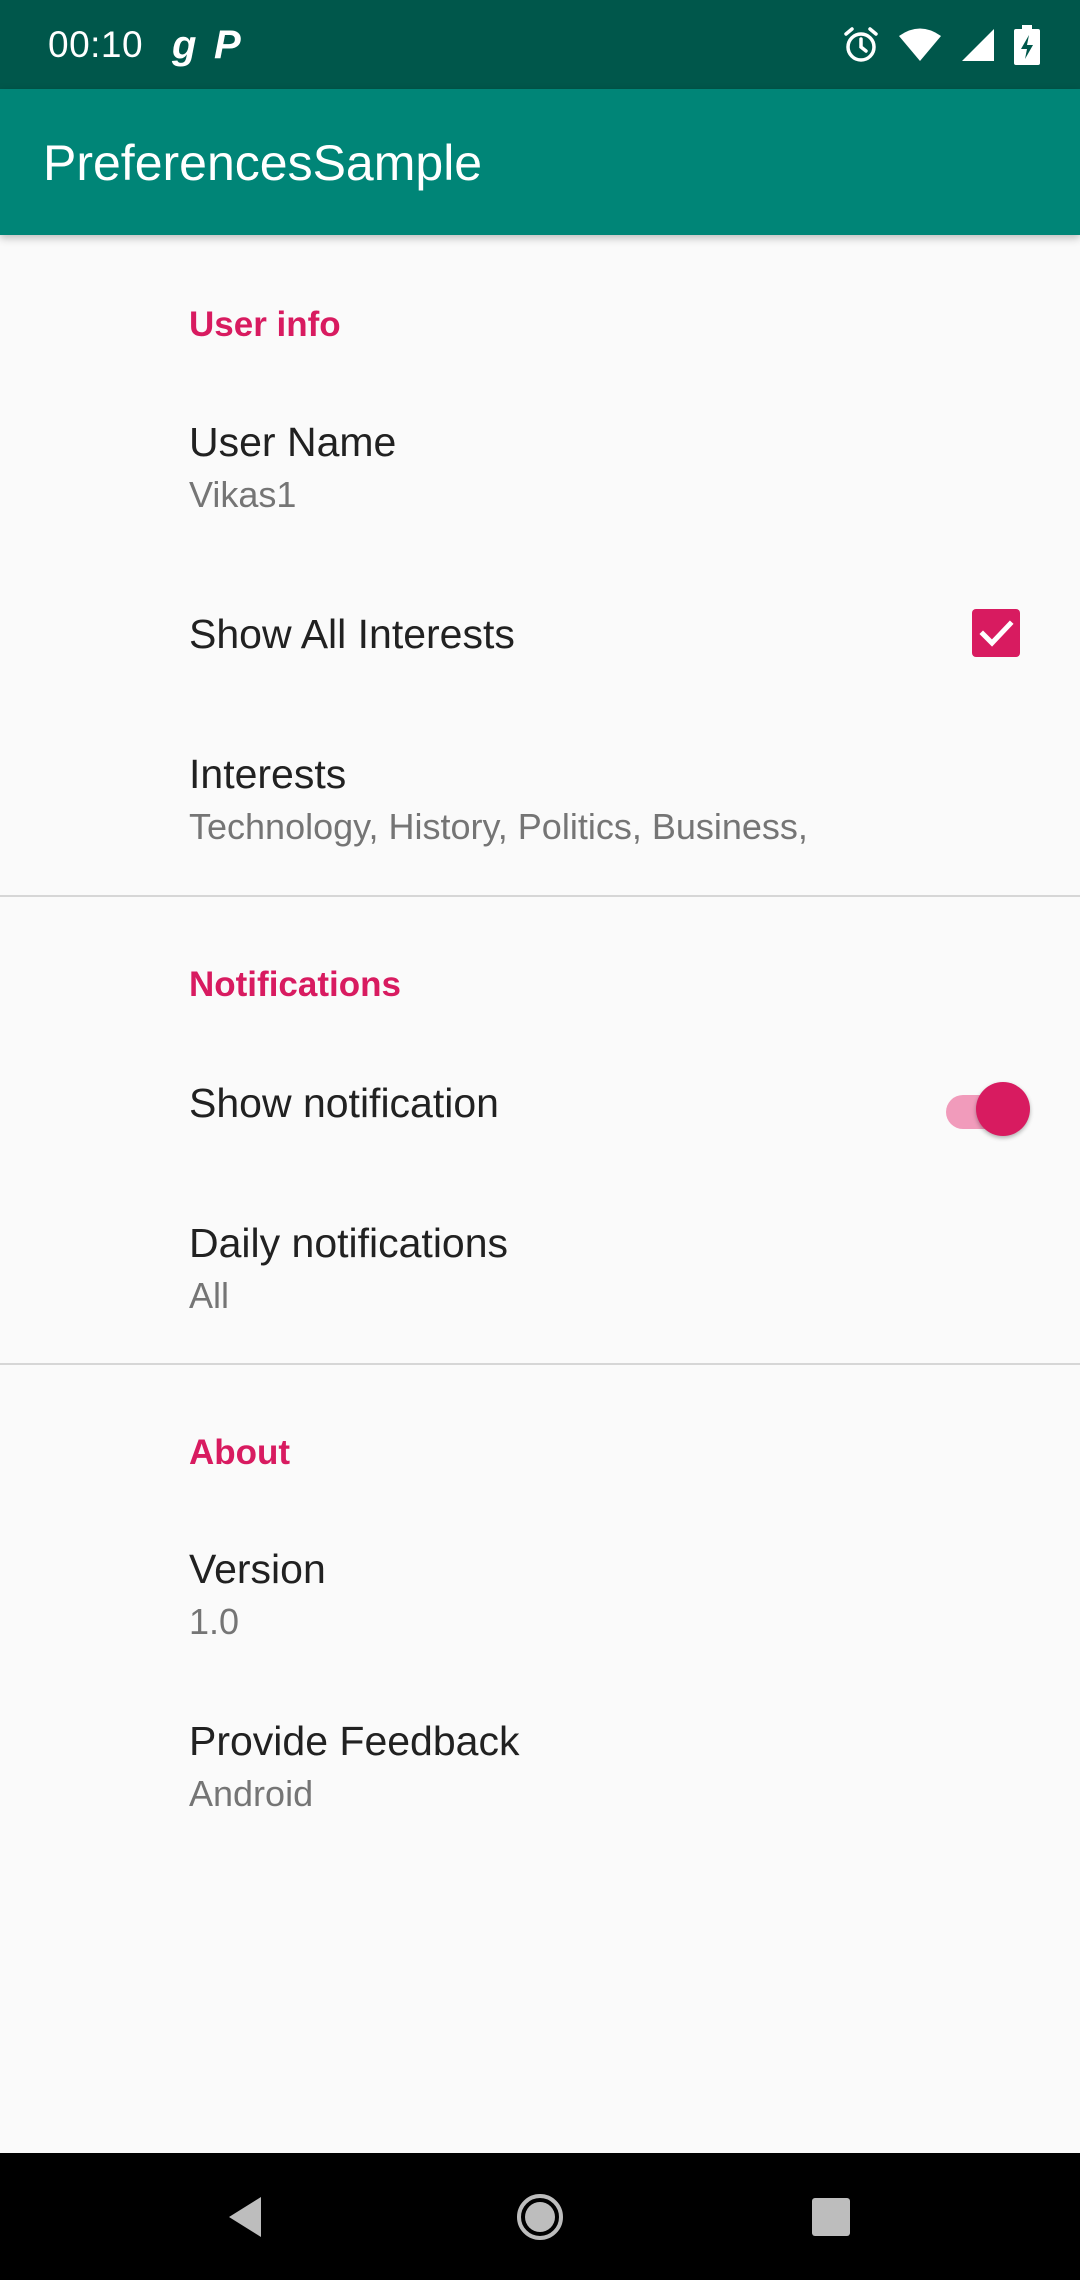 The width and height of the screenshot is (1080, 2280). I want to click on pref-show-all-interests: Show All Interests, so click(540, 638).